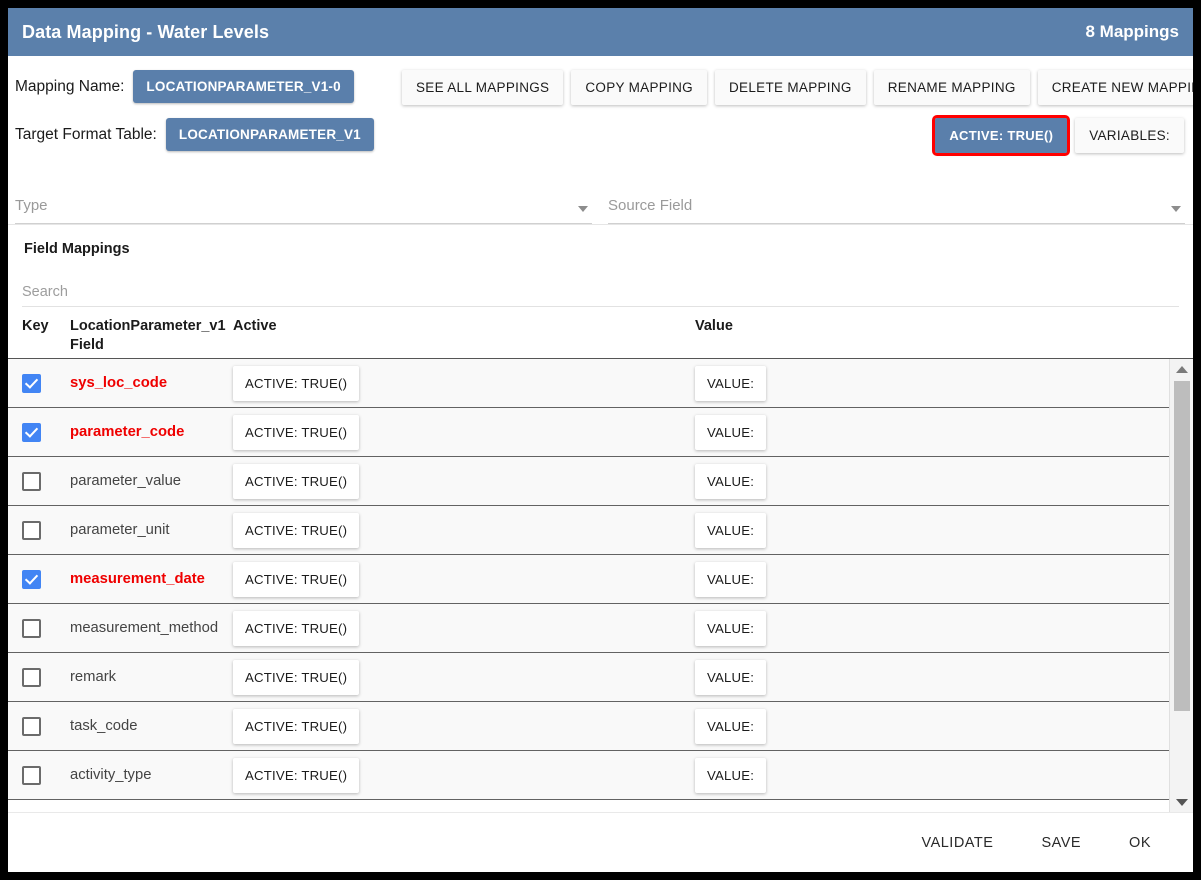 The height and width of the screenshot is (880, 1201). What do you see at coordinates (588, 481) in the screenshot?
I see `table-row: parameter_value ACTIVE: TRUE() VALUE:` at bounding box center [588, 481].